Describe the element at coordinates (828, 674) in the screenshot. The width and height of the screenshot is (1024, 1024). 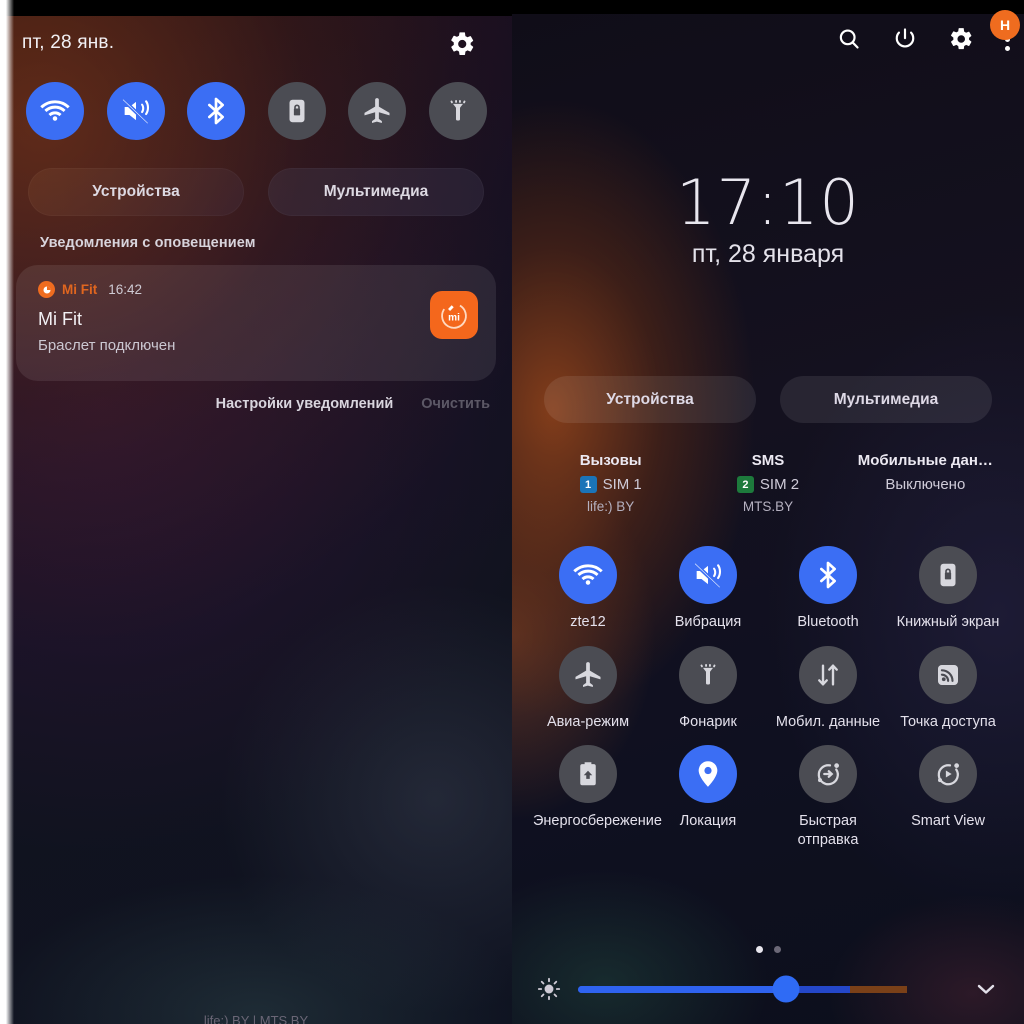
I see `data-transfer-icon` at that location.